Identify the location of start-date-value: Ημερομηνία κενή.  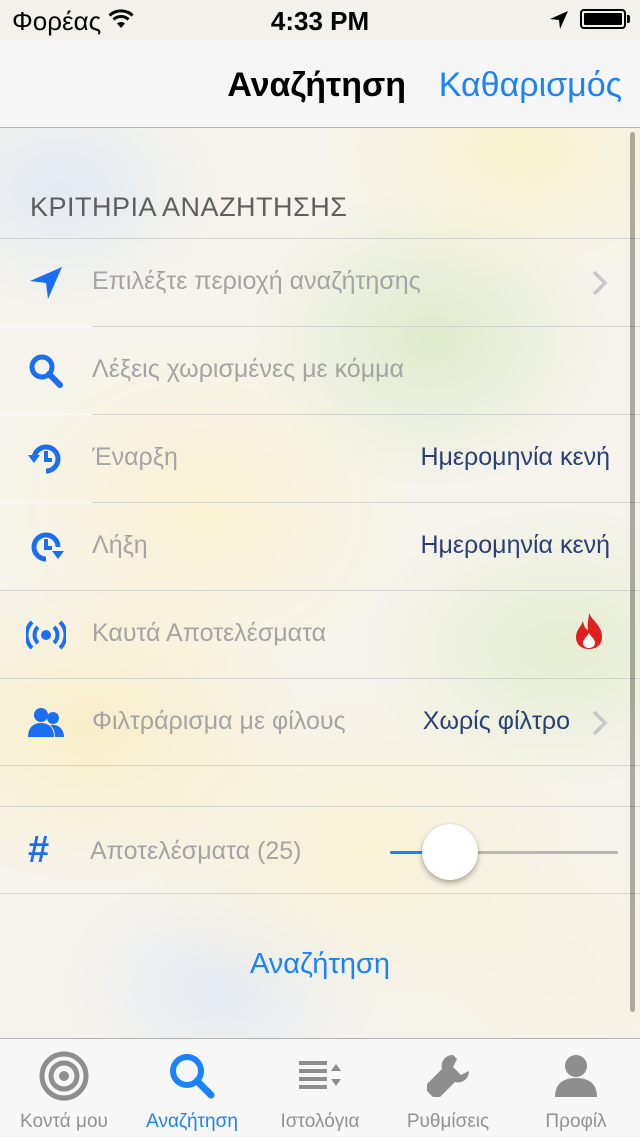
(515, 457).